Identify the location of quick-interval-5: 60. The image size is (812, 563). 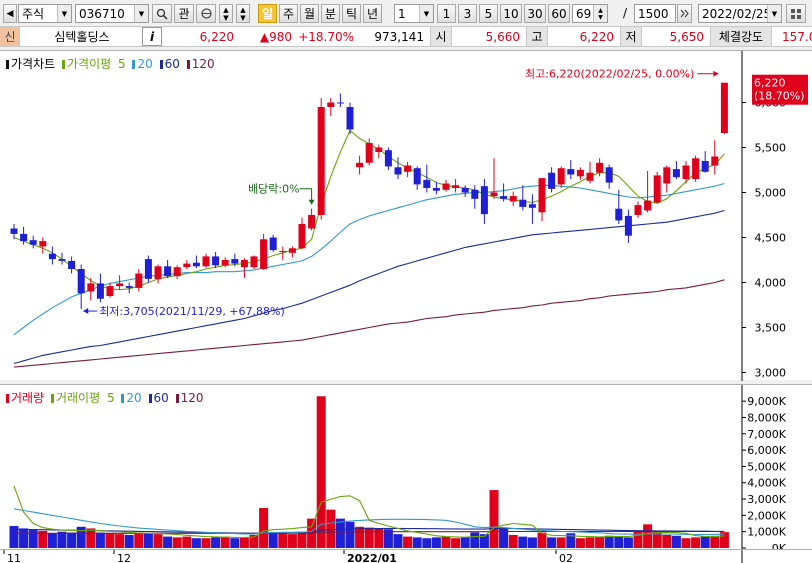
(559, 13).